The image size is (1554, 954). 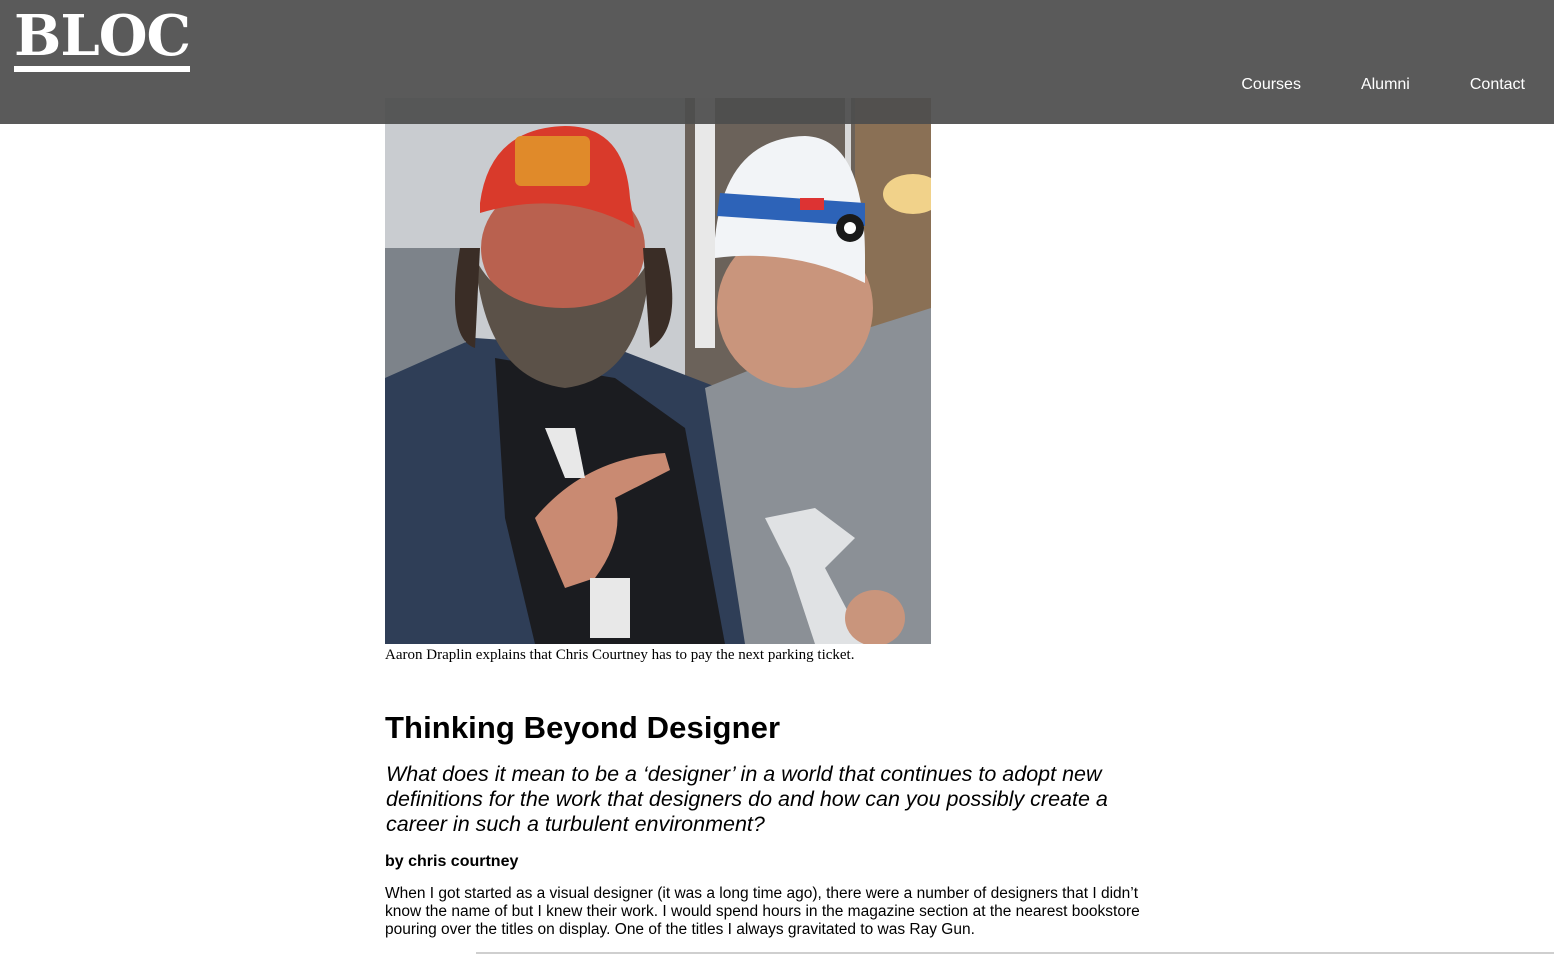 I want to click on main-nav: Courses Alumni Contact, so click(x=1353, y=85).